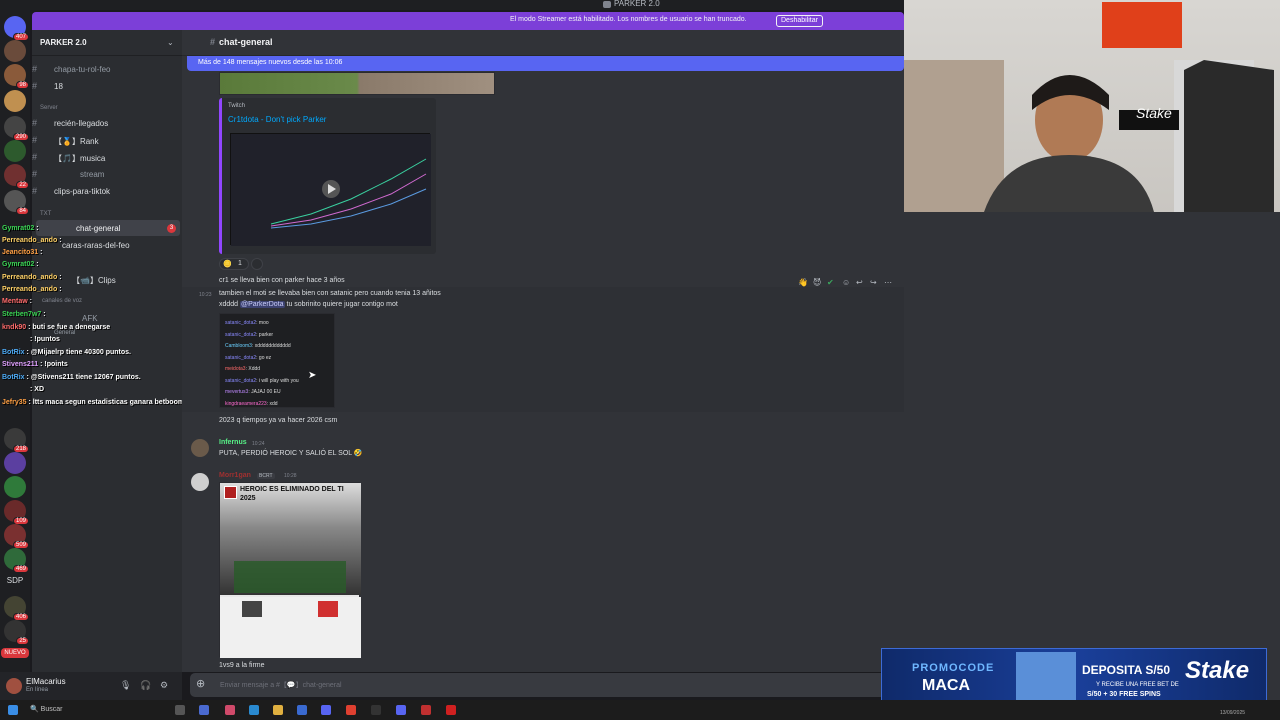 The width and height of the screenshot is (1280, 720). Describe the element at coordinates (543, 685) in the screenshot. I see `message-input: ⊕ Enviar mensaje a #【💬】chat-general` at that location.